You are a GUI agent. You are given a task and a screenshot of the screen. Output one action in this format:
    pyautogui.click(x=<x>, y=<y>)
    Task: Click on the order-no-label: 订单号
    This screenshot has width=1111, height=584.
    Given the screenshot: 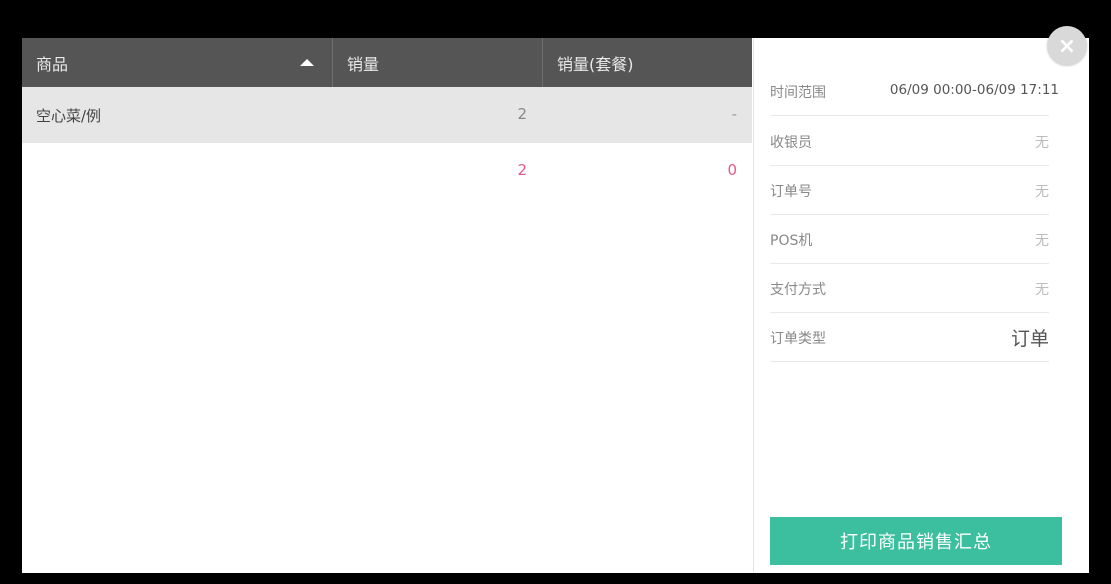 What is the action you would take?
    pyautogui.click(x=791, y=192)
    